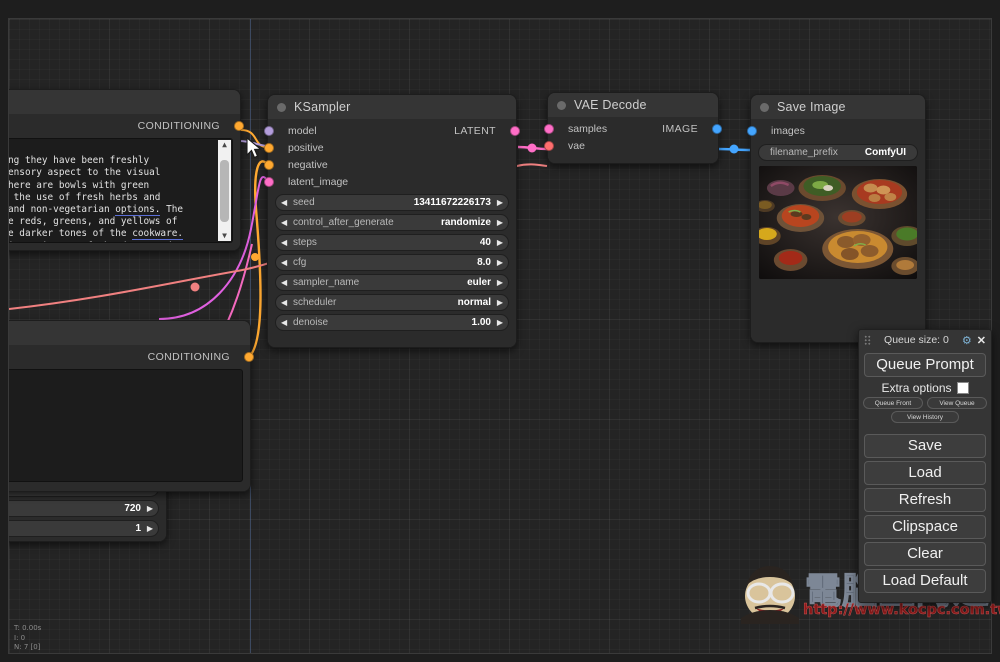 Image resolution: width=1000 pixels, height=662 pixels. Describe the element at coordinates (326, 282) in the screenshot. I see `widget-label: sampler_name` at that location.